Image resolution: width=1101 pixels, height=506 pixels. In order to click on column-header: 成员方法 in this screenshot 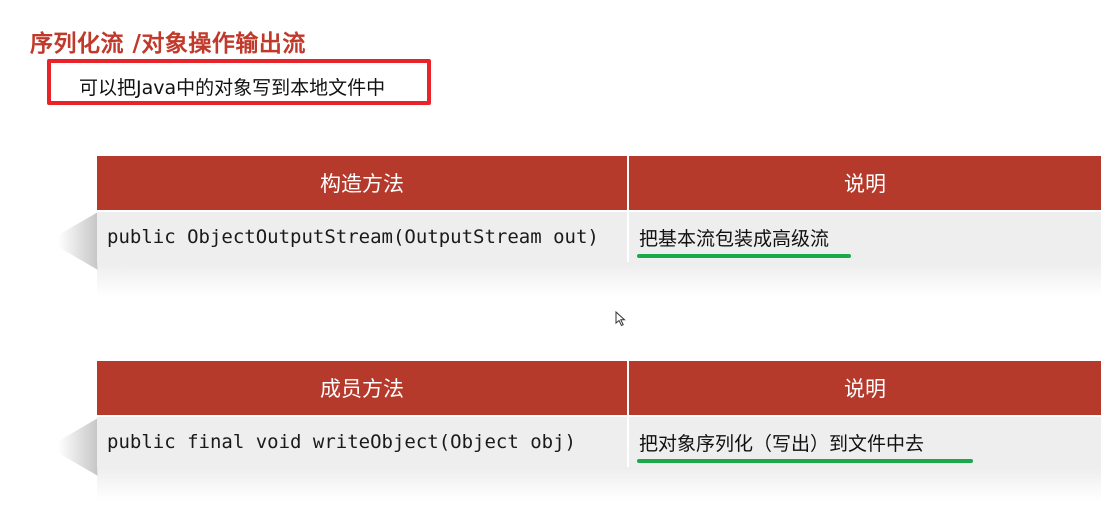, I will do `click(363, 388)`.